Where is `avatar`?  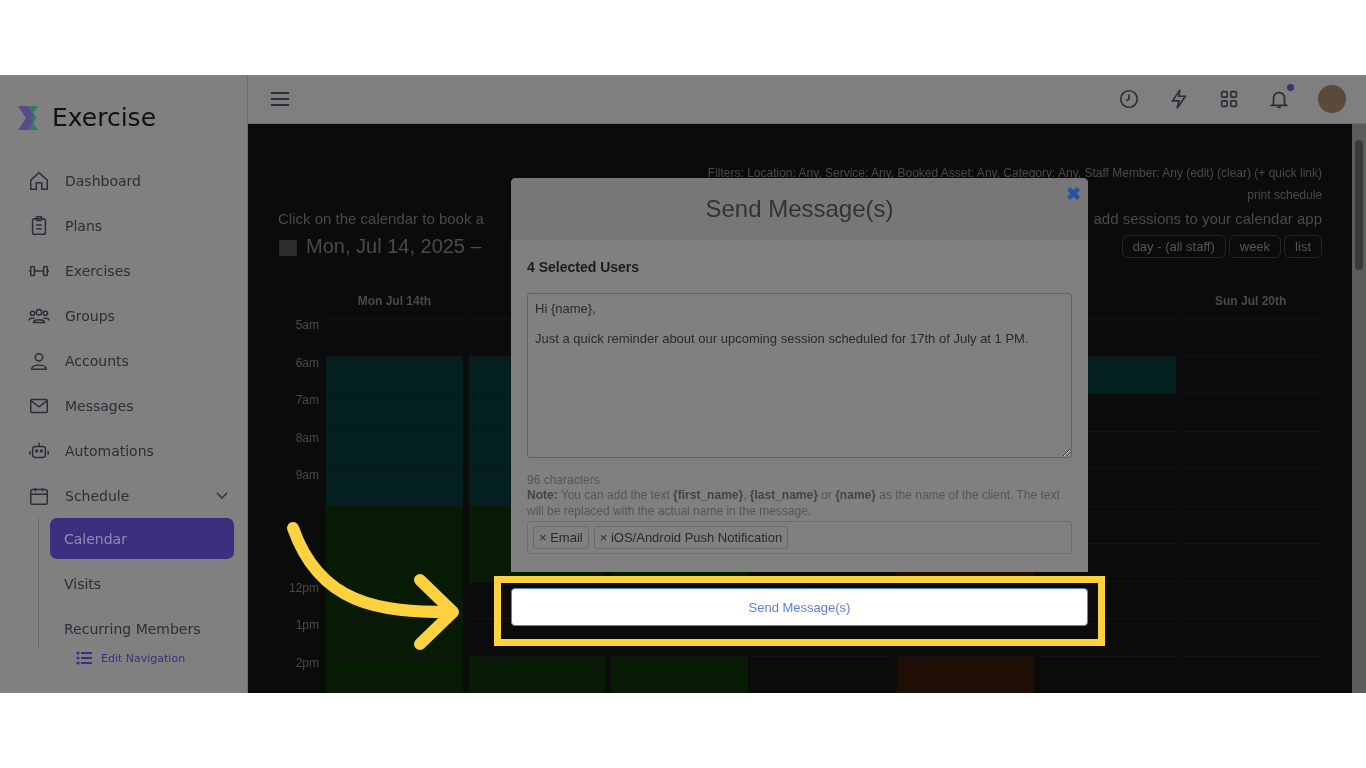 avatar is located at coordinates (1332, 99).